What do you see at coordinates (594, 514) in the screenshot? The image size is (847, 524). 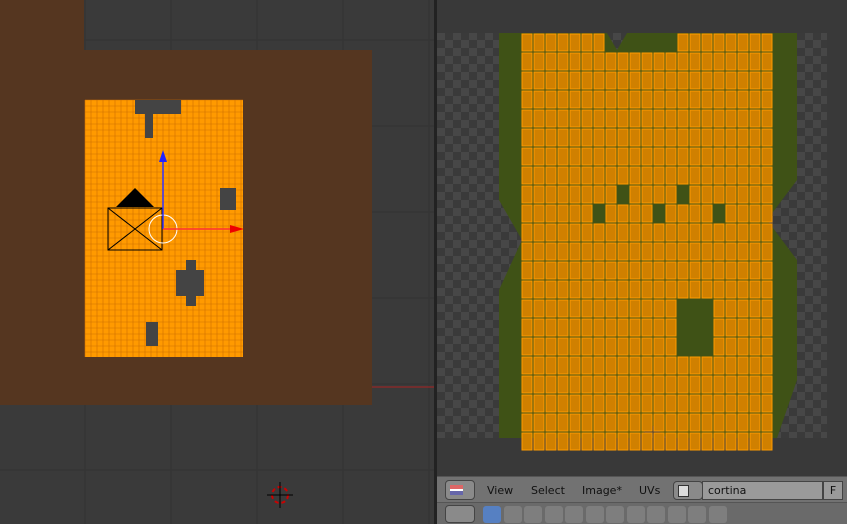 I see `tab-constraints-icon` at bounding box center [594, 514].